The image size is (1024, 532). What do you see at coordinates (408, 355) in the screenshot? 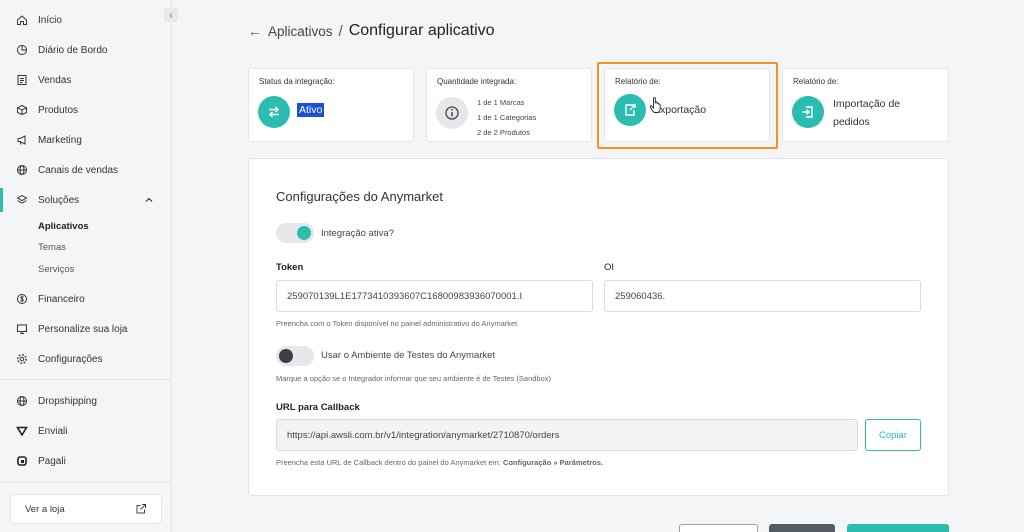
I see `sandbox-label: Usar o Ambiente de Testes do Anymarket` at bounding box center [408, 355].